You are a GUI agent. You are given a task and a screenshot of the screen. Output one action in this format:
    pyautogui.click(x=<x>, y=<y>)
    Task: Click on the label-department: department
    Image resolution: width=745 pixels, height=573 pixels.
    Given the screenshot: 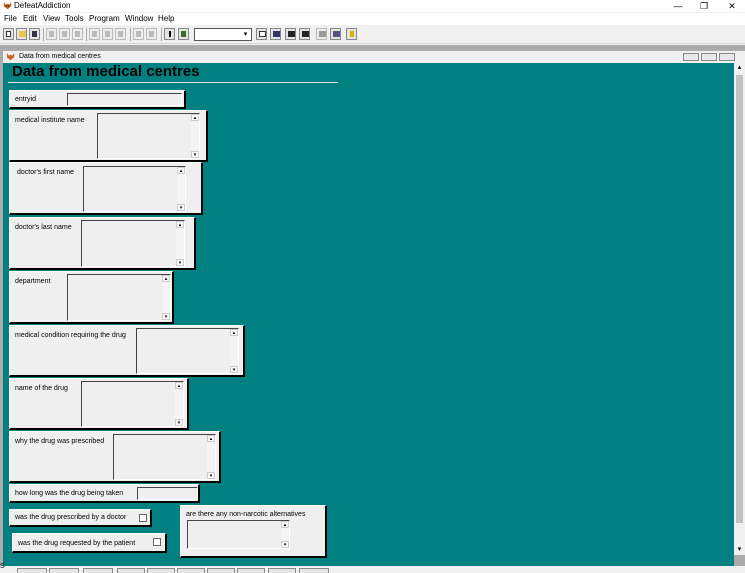 What is the action you would take?
    pyautogui.click(x=33, y=281)
    